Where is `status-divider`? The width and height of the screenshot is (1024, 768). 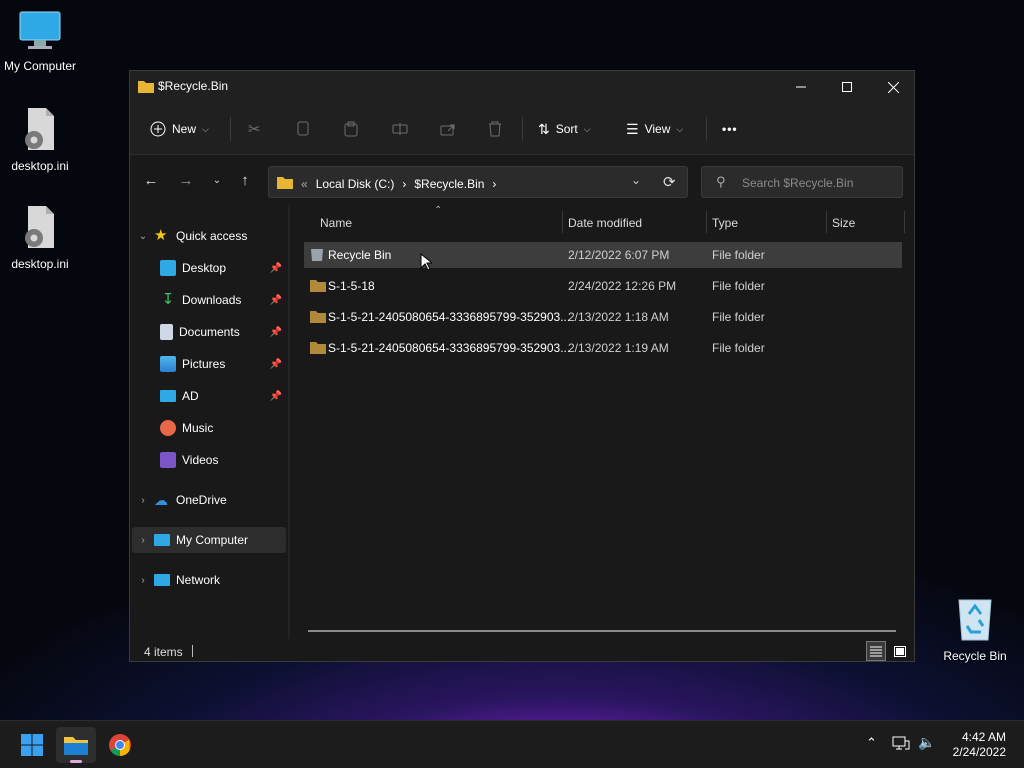
status-divider is located at coordinates (192, 651).